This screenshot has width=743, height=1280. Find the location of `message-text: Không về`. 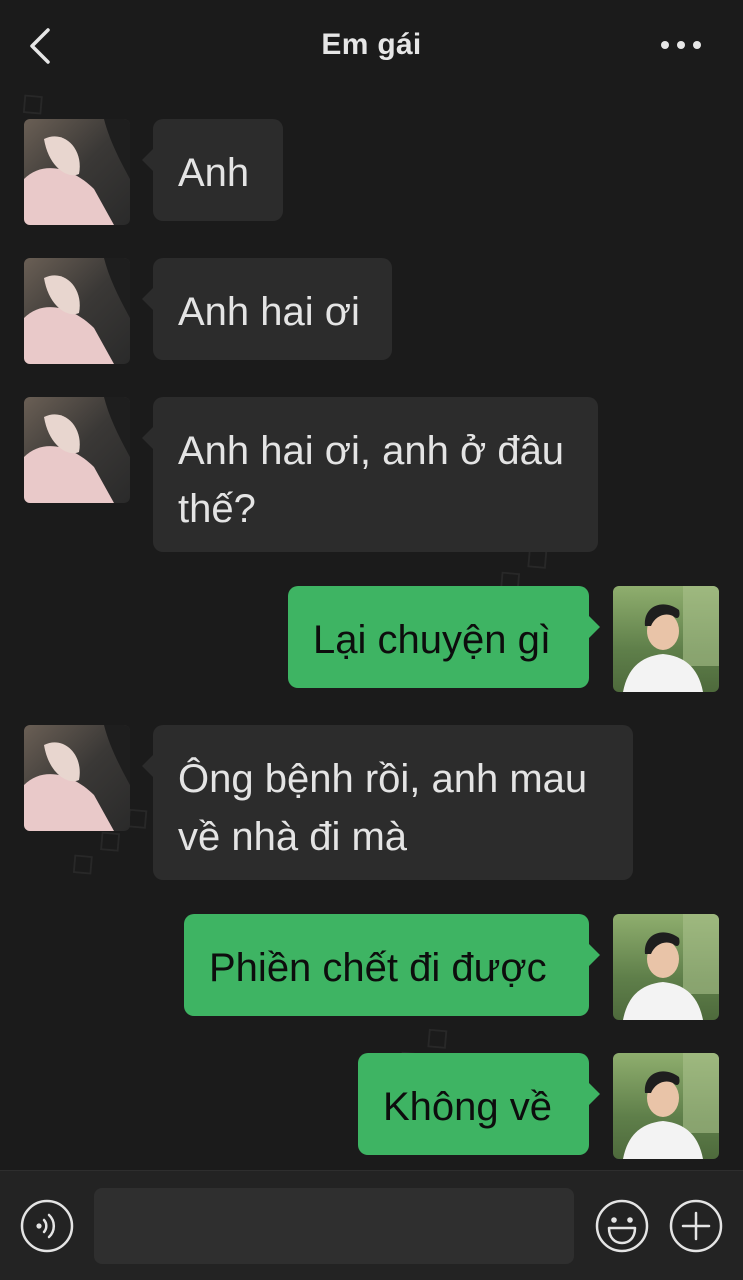

message-text: Không về is located at coordinates (468, 1107).